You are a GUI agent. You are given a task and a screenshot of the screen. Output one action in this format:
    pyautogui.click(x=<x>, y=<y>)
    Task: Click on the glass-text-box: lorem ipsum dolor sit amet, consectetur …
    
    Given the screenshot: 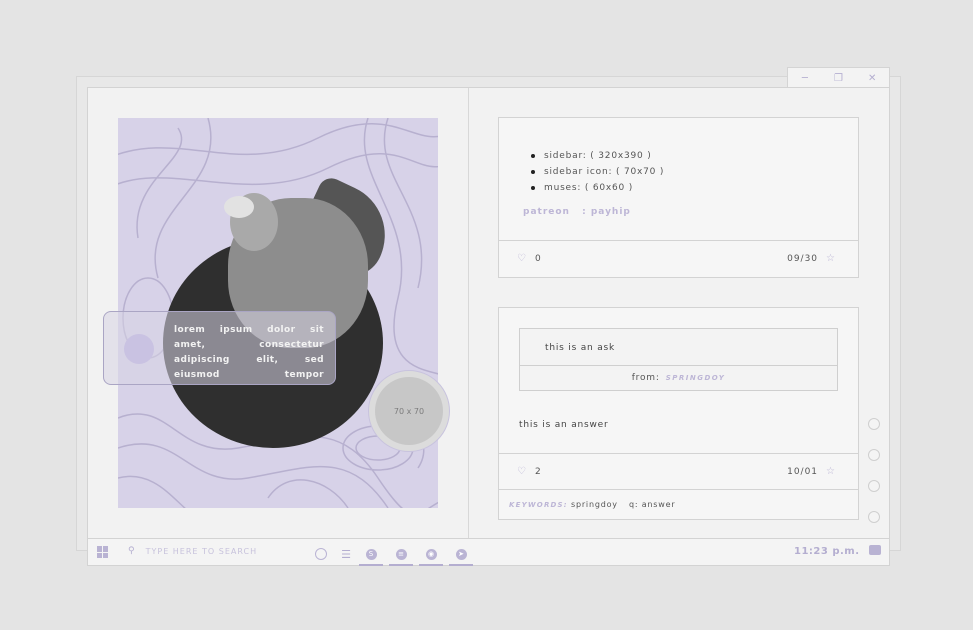 What is the action you would take?
    pyautogui.click(x=219, y=348)
    